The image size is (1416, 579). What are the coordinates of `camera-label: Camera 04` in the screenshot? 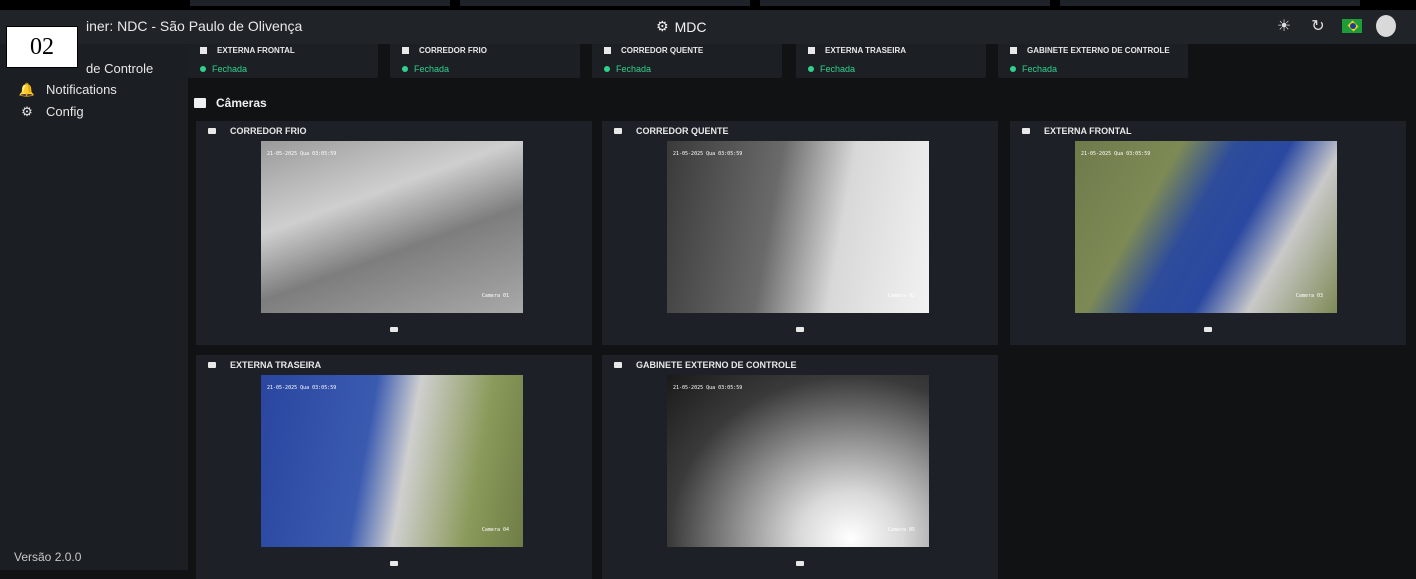 It's located at (495, 530).